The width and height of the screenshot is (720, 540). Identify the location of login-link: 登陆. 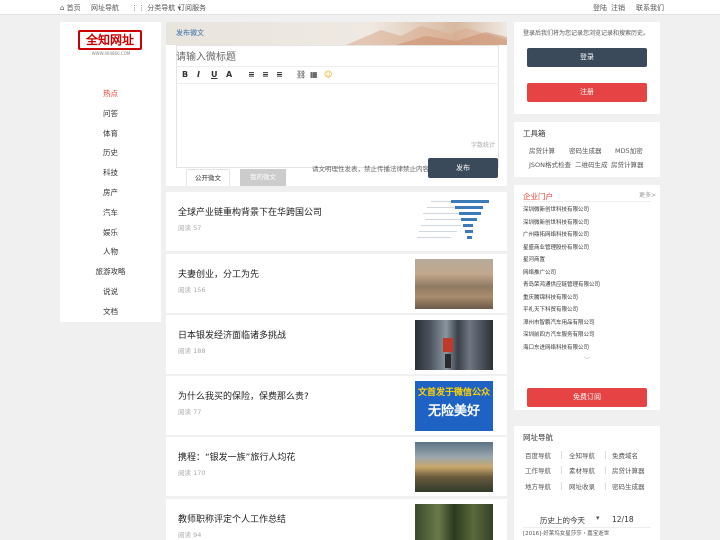
(600, 8).